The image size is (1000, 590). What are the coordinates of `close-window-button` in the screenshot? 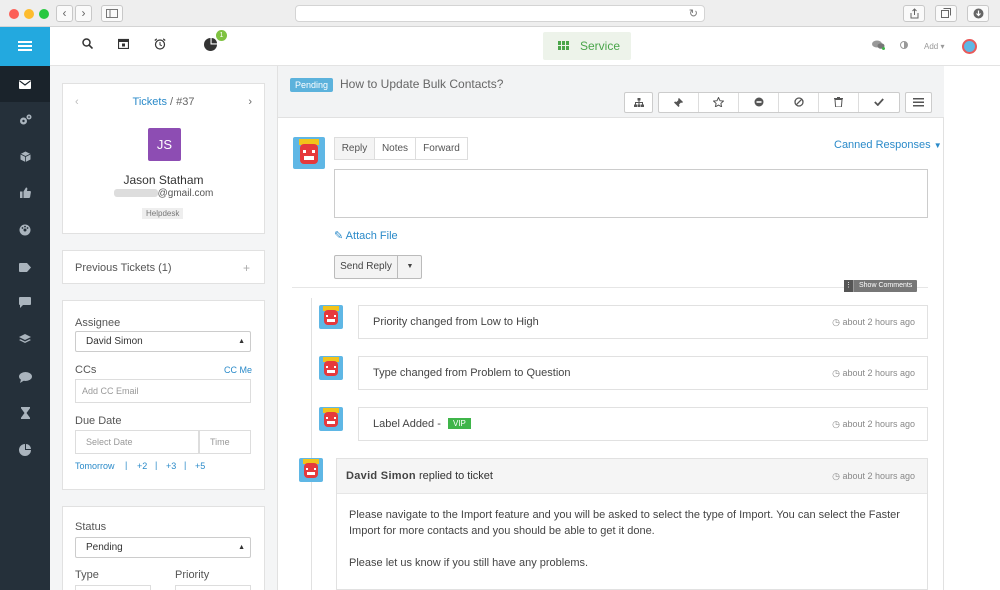 It's located at (14, 14).